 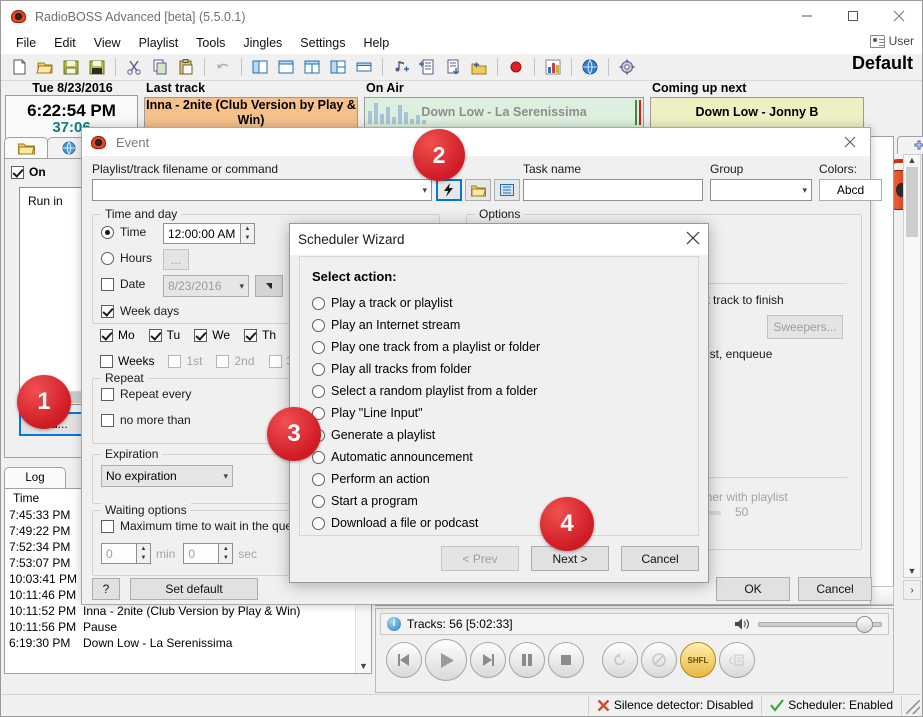 What do you see at coordinates (505, 391) in the screenshot?
I see `wizard-option-random-playlist: Select a random playlist from a folder` at bounding box center [505, 391].